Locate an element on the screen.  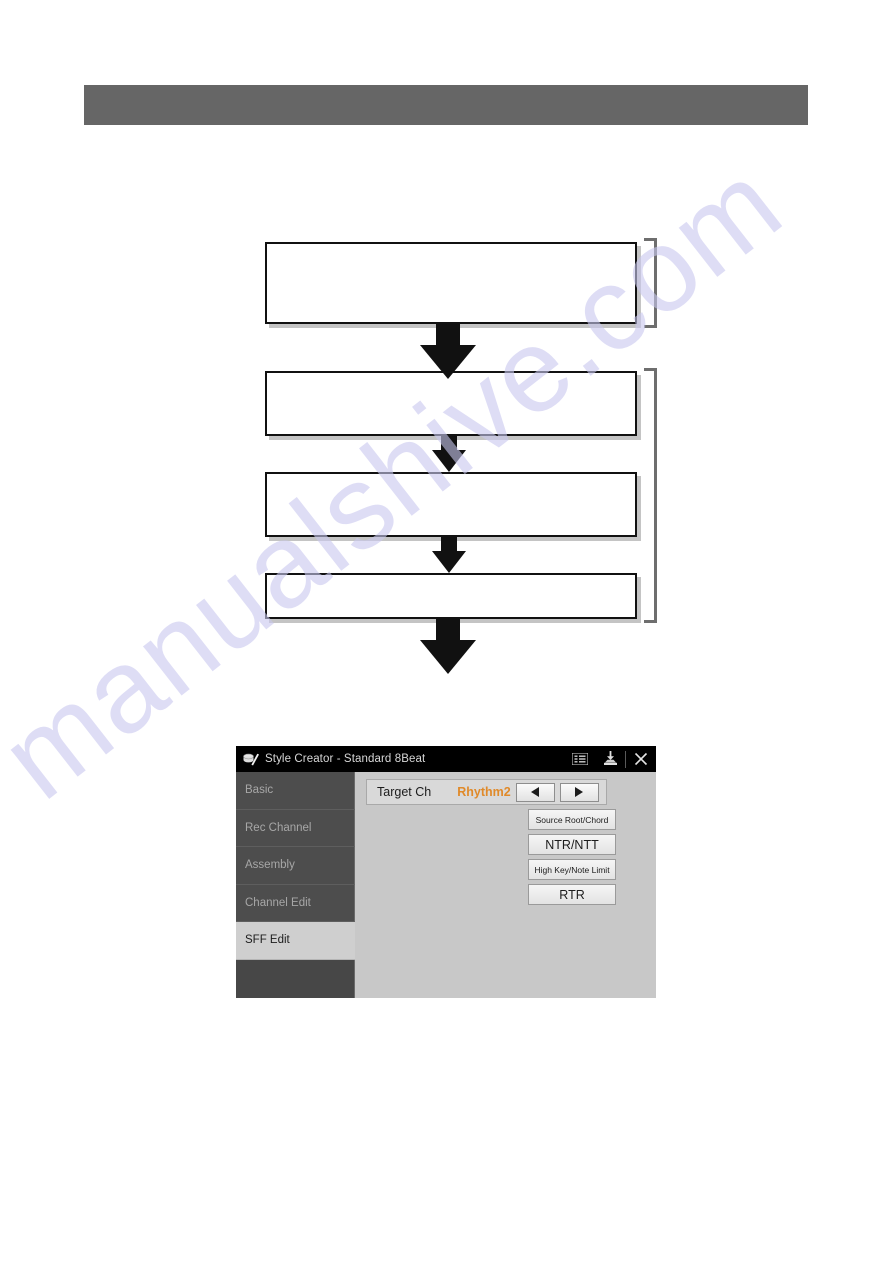
triangle-left-icon is located at coordinates (535, 792).